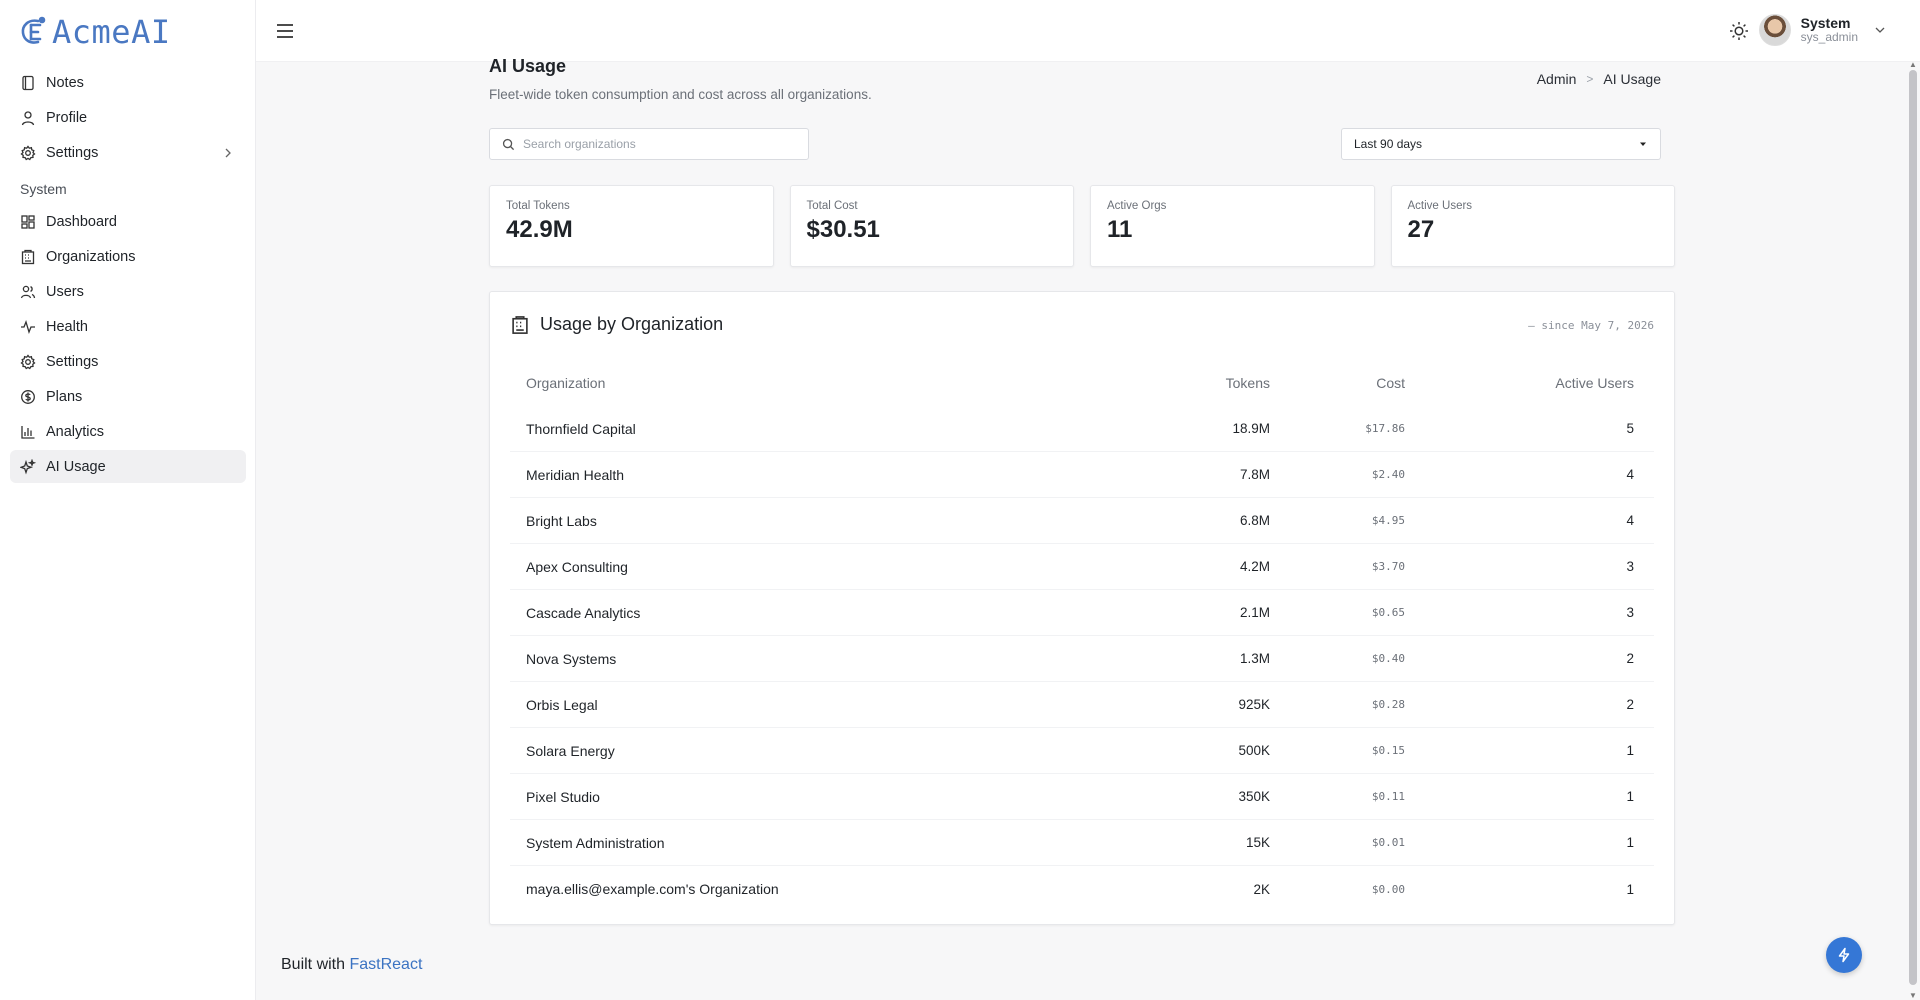 The image size is (1920, 1000). Describe the element at coordinates (1251, 428) in the screenshot. I see `cell-tokens: 18.9M` at that location.